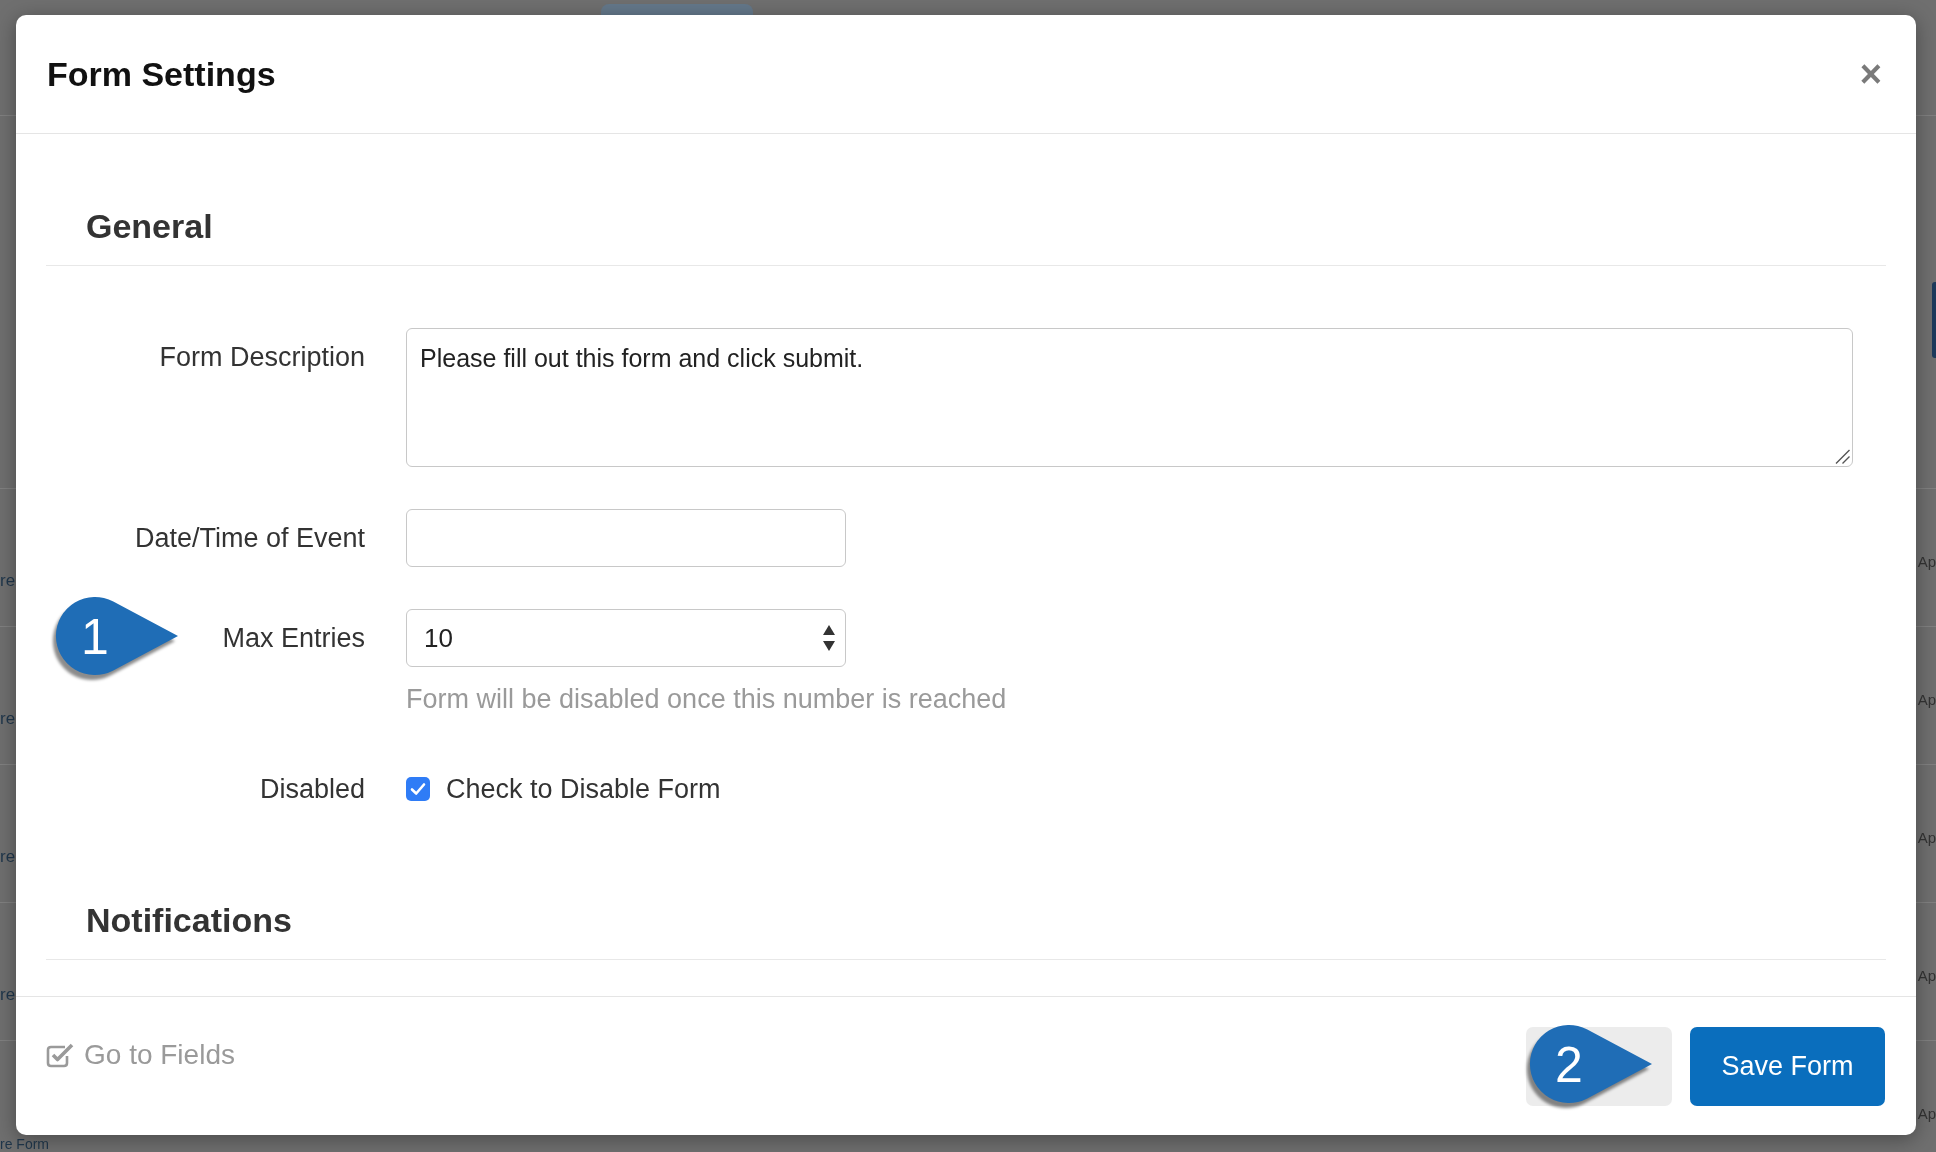 Image resolution: width=1936 pixels, height=1152 pixels. Describe the element at coordinates (583, 789) in the screenshot. I see `checkbox-label: Check to Disable Form` at that location.